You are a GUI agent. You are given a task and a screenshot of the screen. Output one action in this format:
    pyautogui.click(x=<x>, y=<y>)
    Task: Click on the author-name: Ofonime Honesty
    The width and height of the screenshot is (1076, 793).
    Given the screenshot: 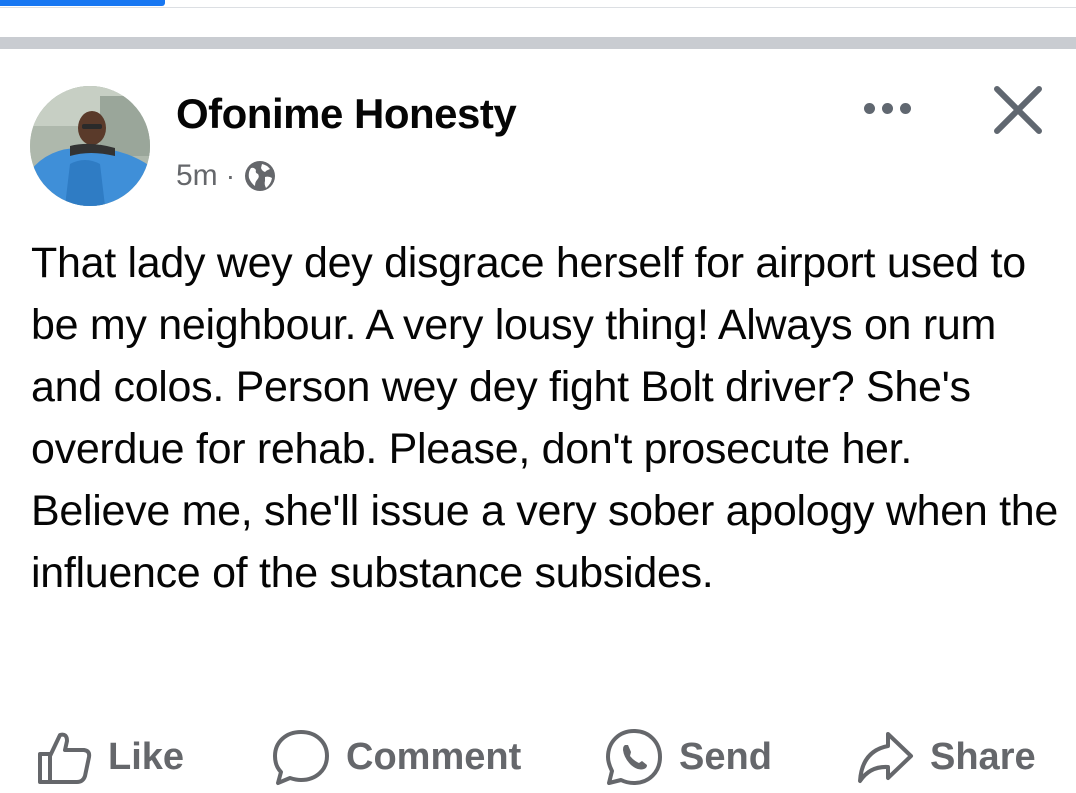 What is the action you would take?
    pyautogui.click(x=346, y=114)
    